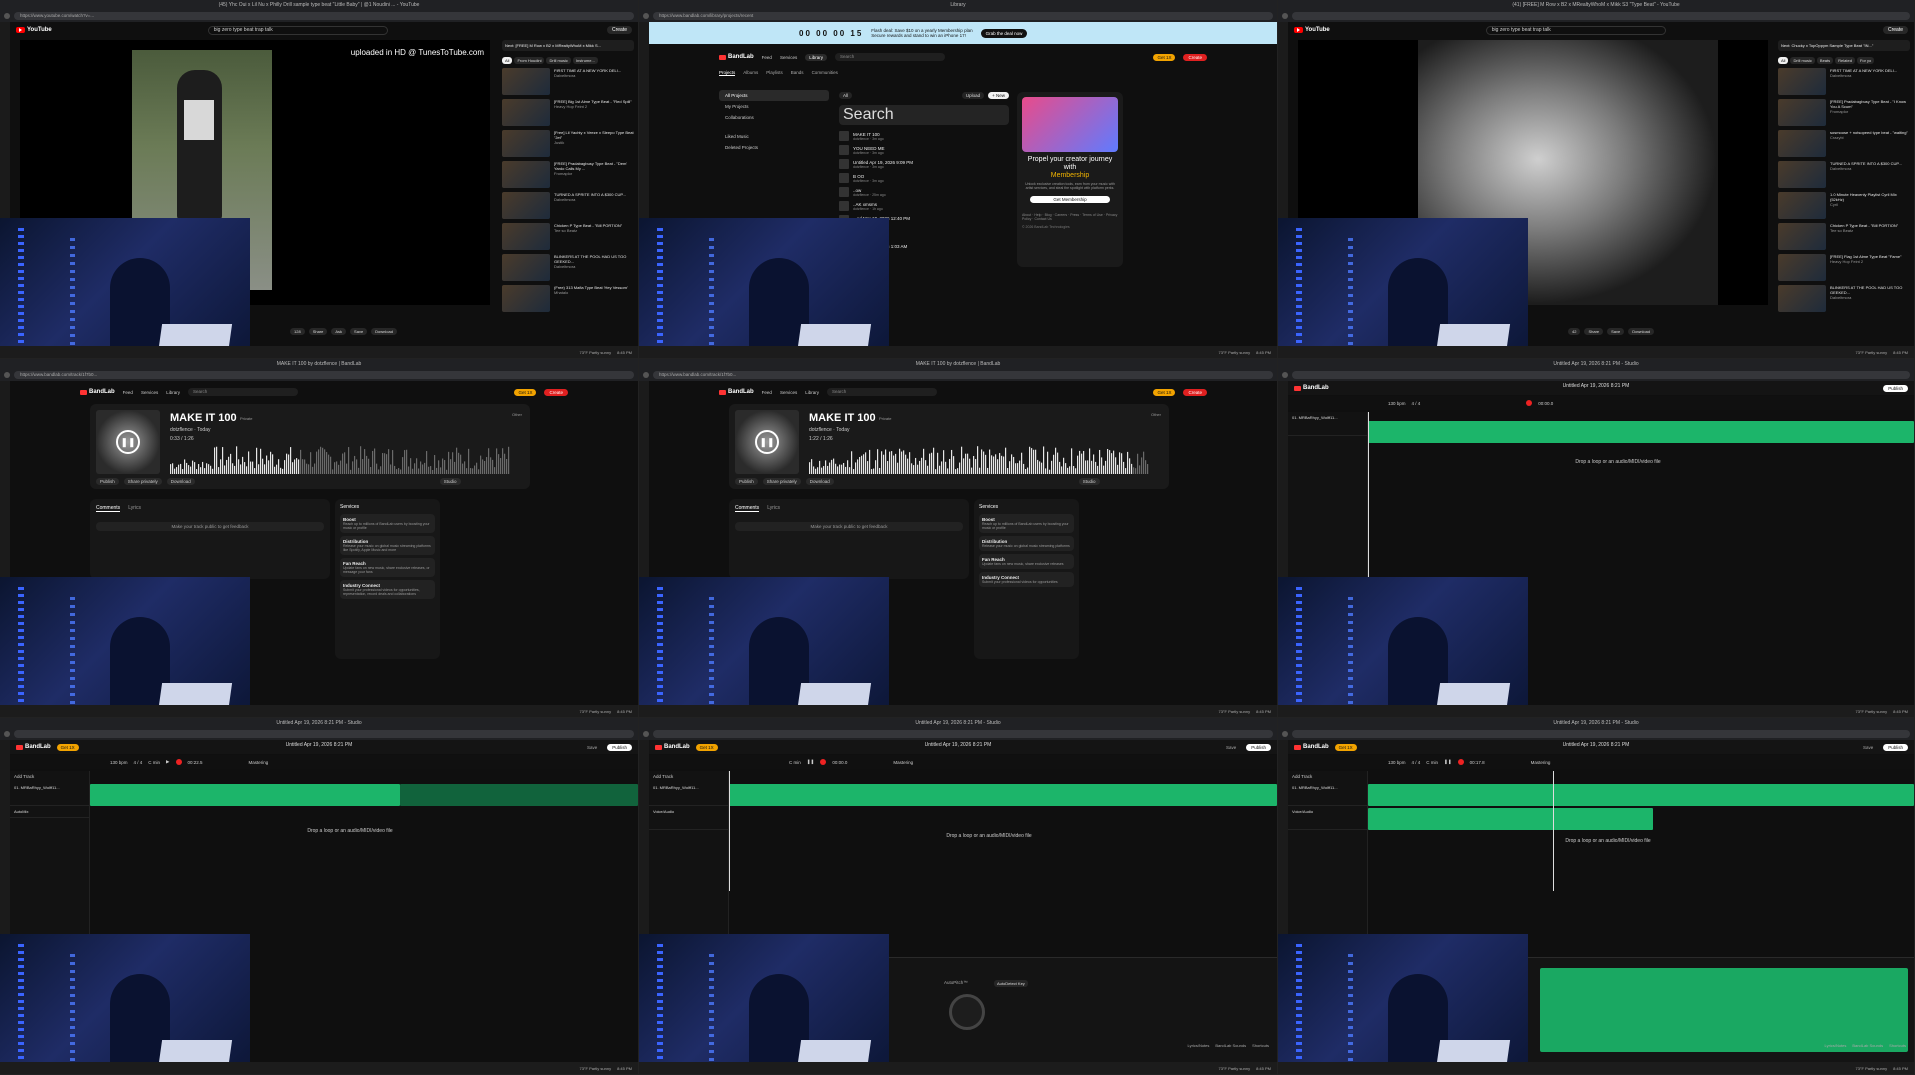  What do you see at coordinates (1397, 403) in the screenshot?
I see `tempo: 130 bpm` at bounding box center [1397, 403].